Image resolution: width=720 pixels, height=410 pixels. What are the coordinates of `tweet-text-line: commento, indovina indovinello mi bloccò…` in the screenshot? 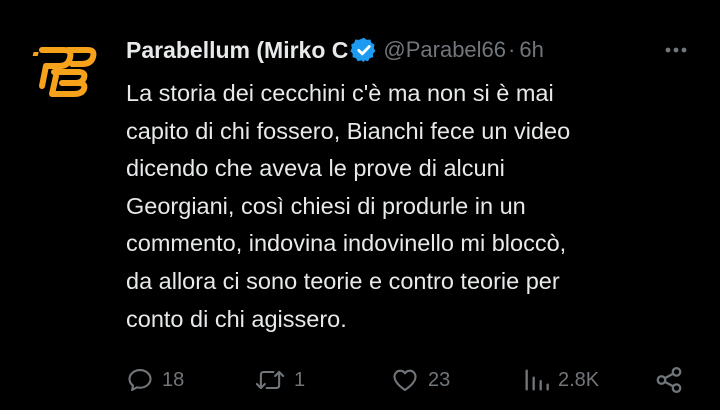 It's located at (346, 243).